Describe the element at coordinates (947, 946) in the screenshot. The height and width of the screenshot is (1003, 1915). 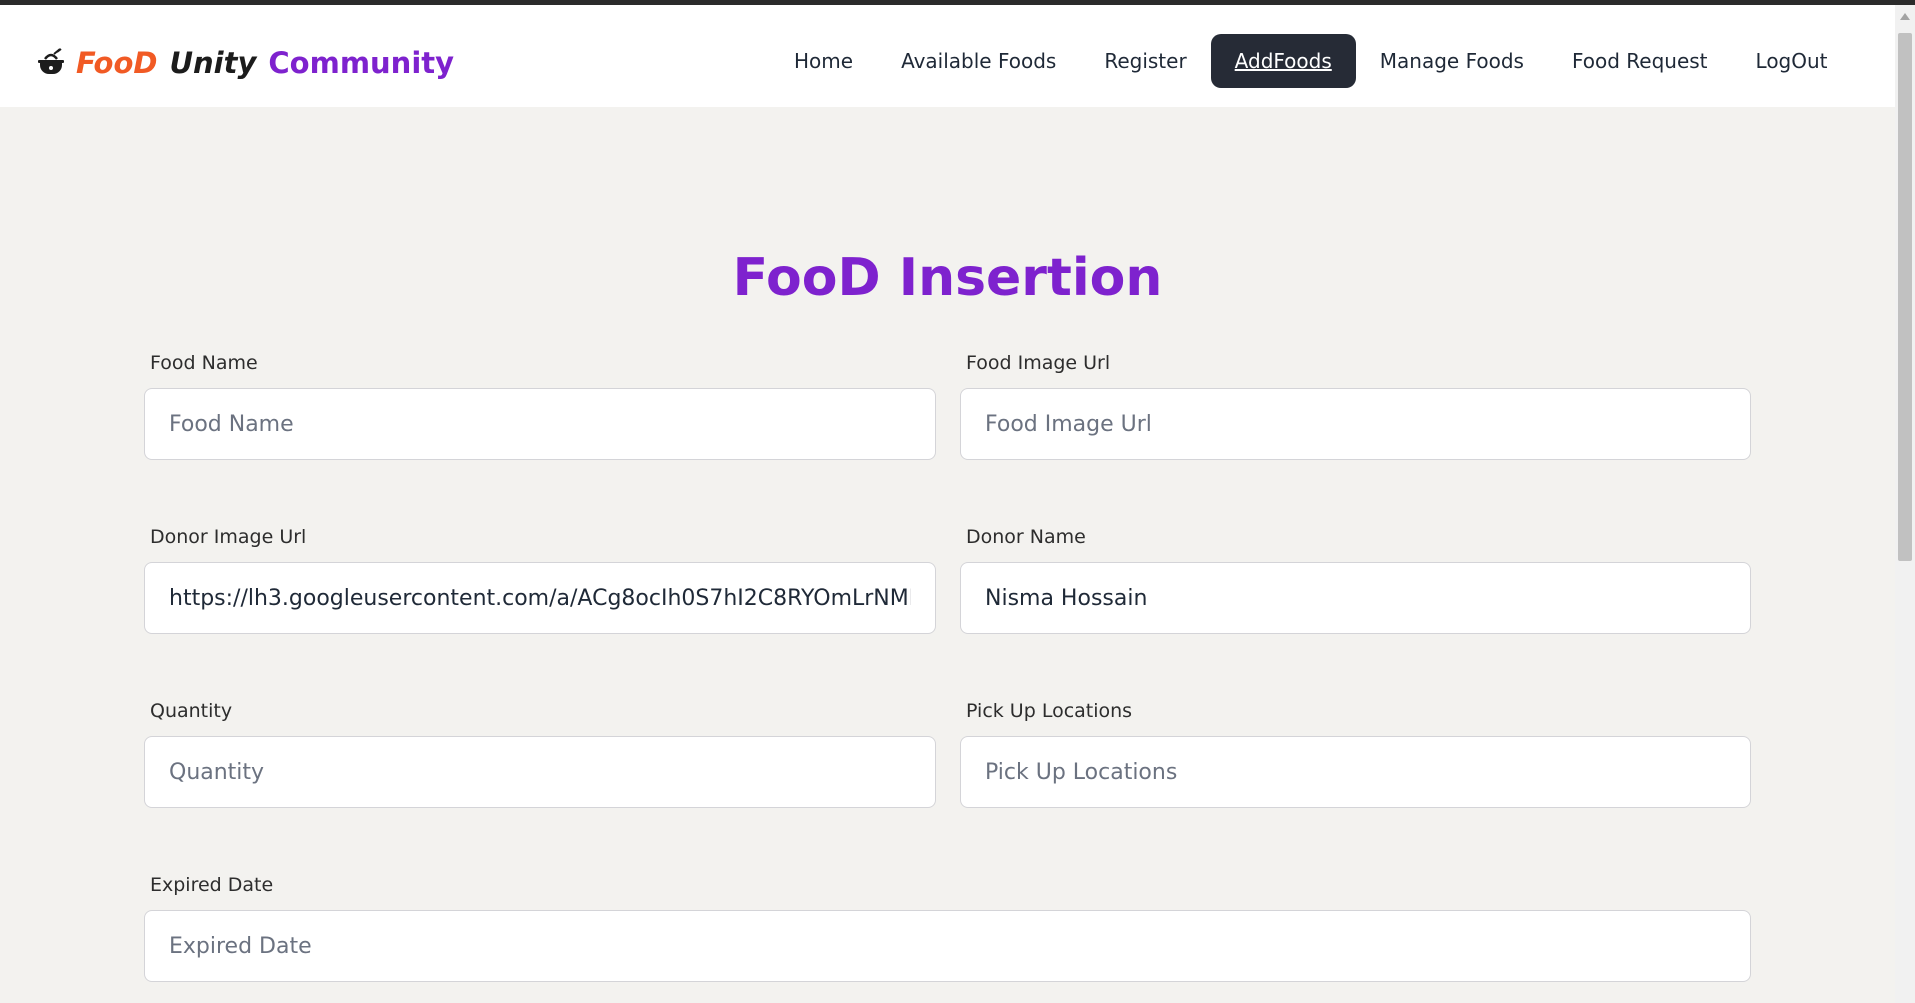
I see `expired-date-input` at that location.